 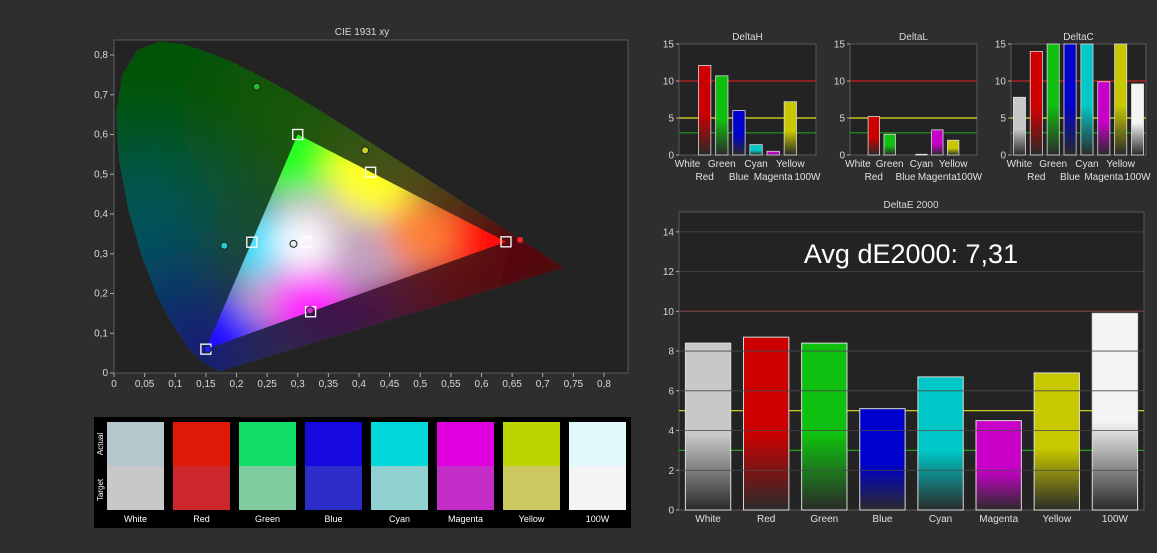 I want to click on swatch-white: White, so click(x=135, y=473).